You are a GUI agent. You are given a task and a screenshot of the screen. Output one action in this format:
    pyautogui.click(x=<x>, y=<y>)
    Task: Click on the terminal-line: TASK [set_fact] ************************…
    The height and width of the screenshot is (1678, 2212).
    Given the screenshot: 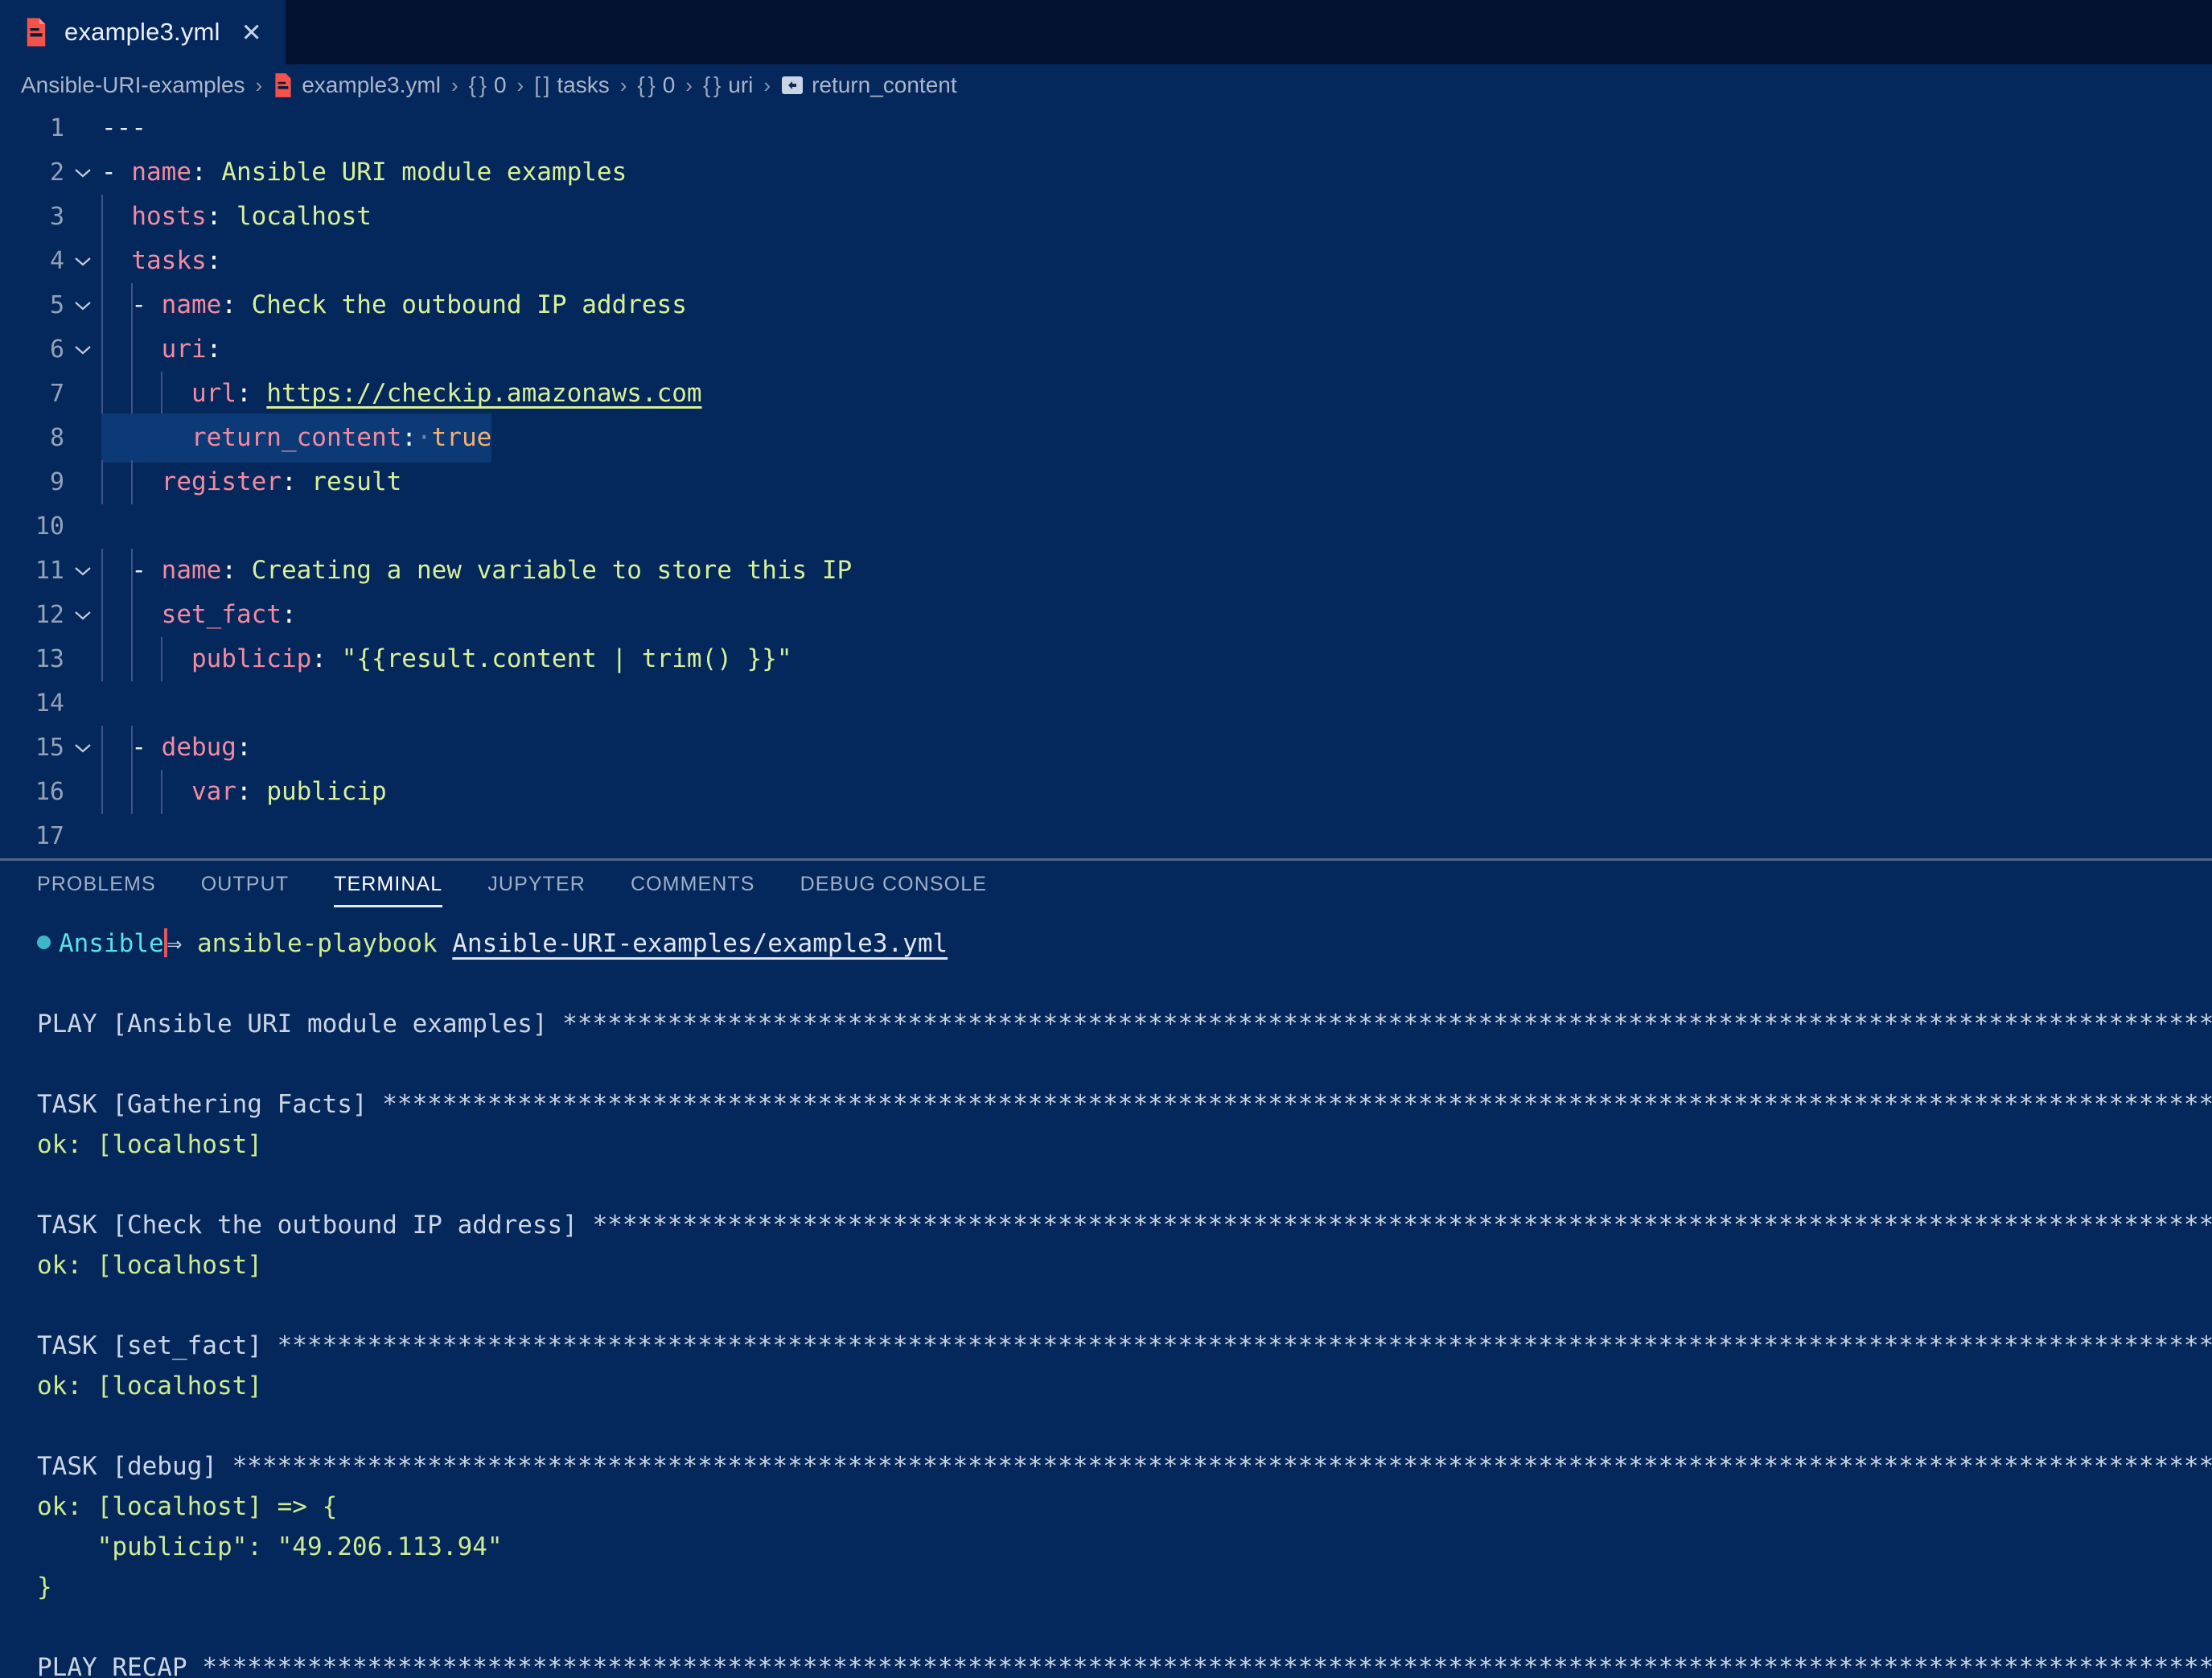 What is the action you would take?
    pyautogui.click(x=1106, y=1346)
    